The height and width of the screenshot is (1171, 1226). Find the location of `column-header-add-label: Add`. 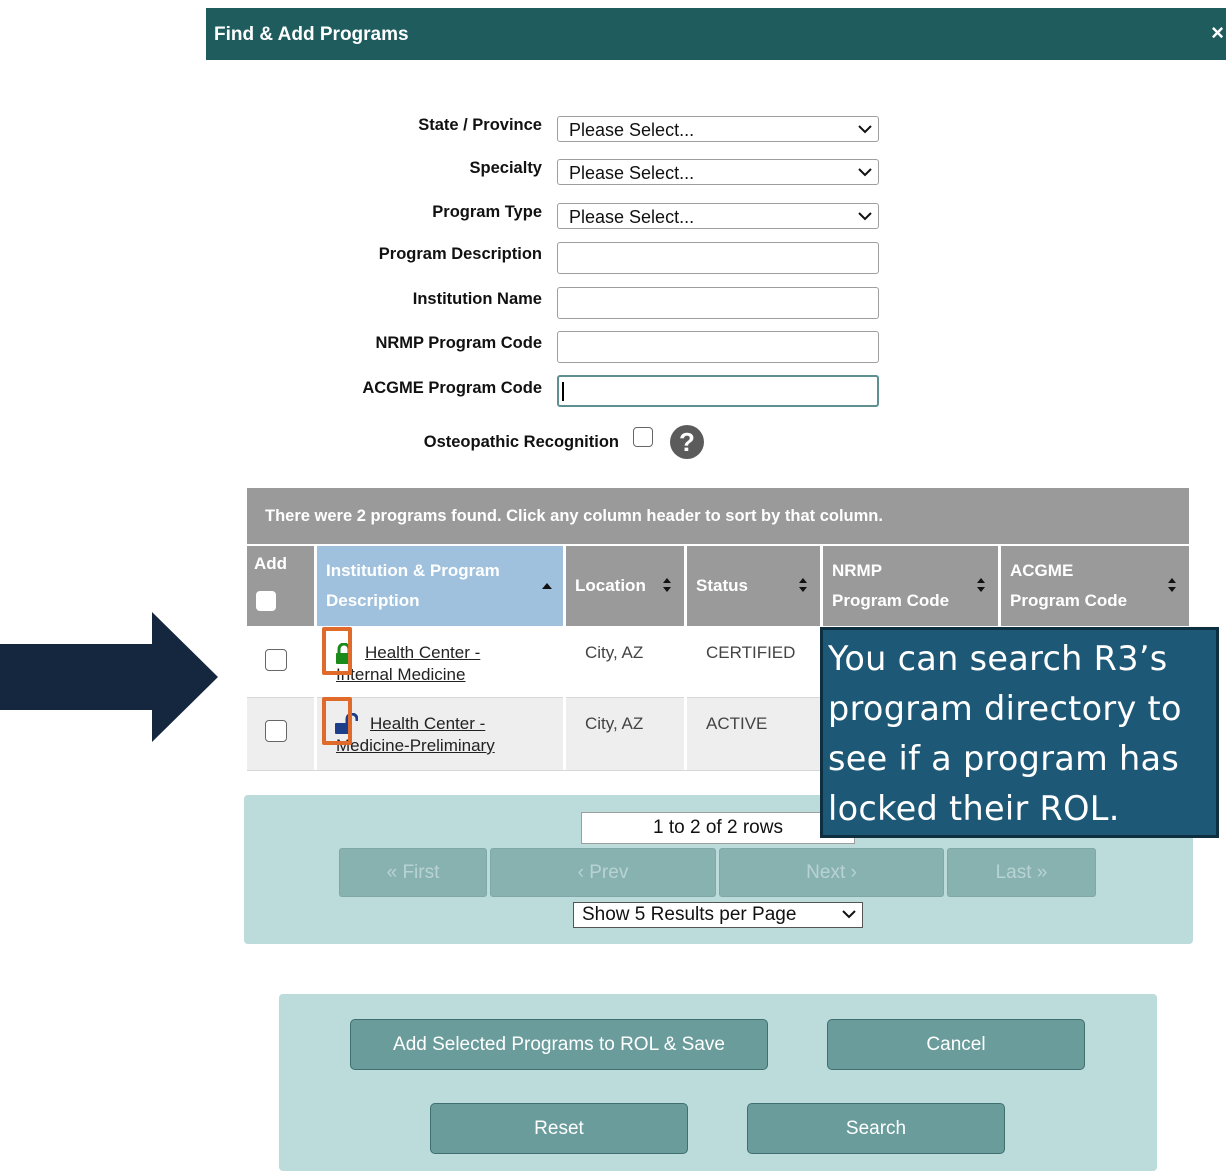

column-header-add-label: Add is located at coordinates (271, 563).